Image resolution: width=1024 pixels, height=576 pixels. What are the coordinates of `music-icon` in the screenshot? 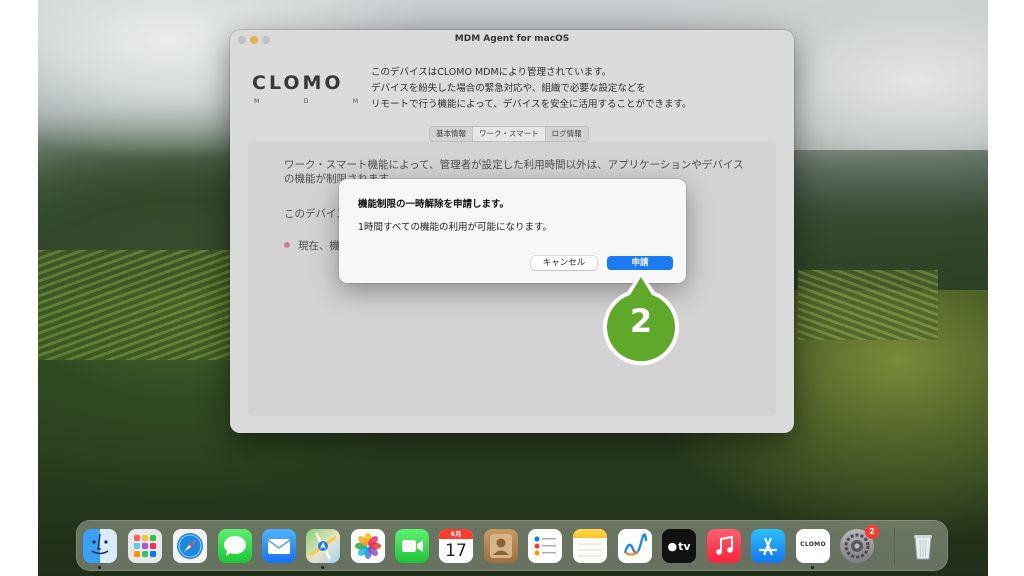 It's located at (724, 546).